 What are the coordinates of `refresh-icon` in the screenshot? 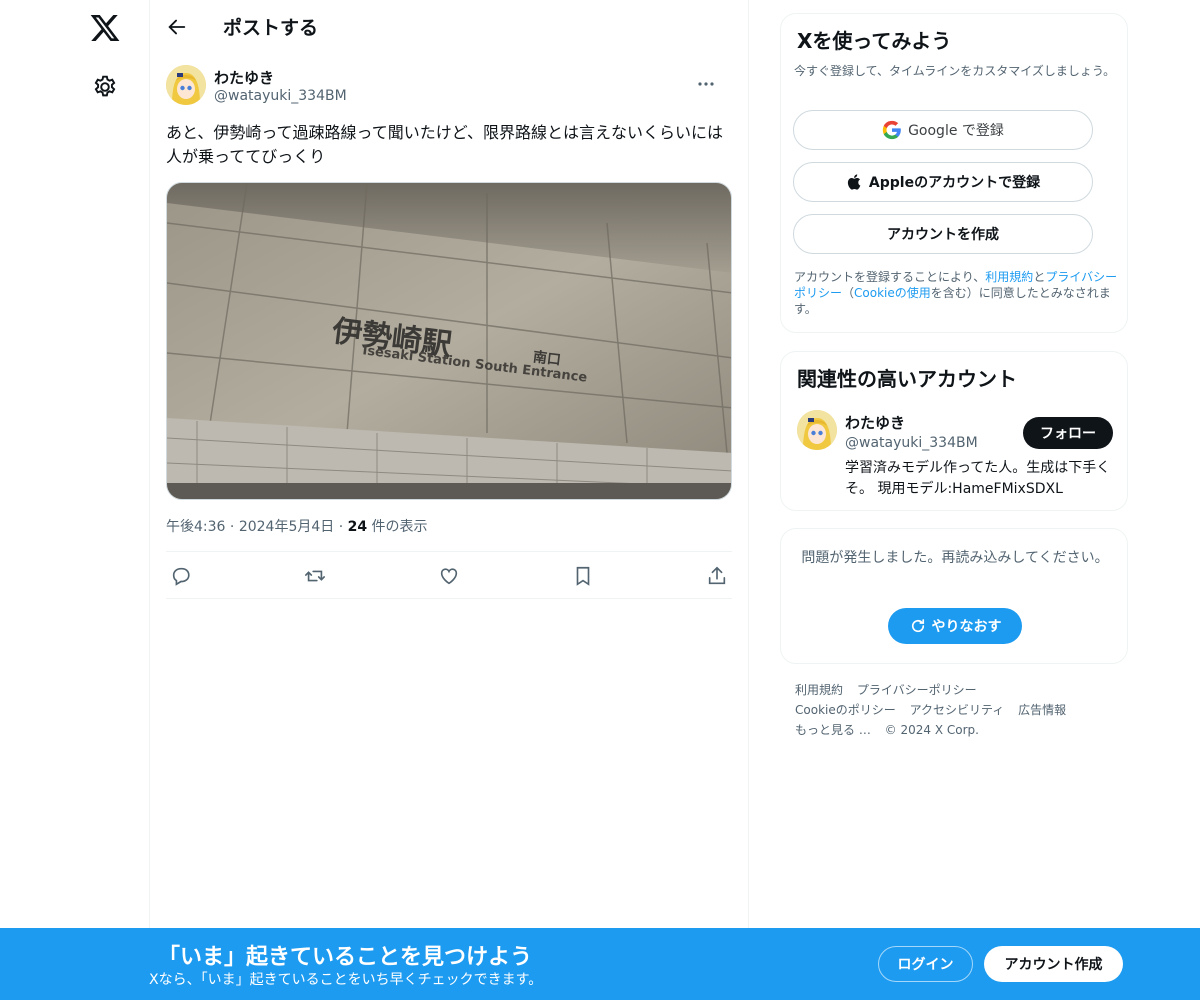 It's located at (917, 626).